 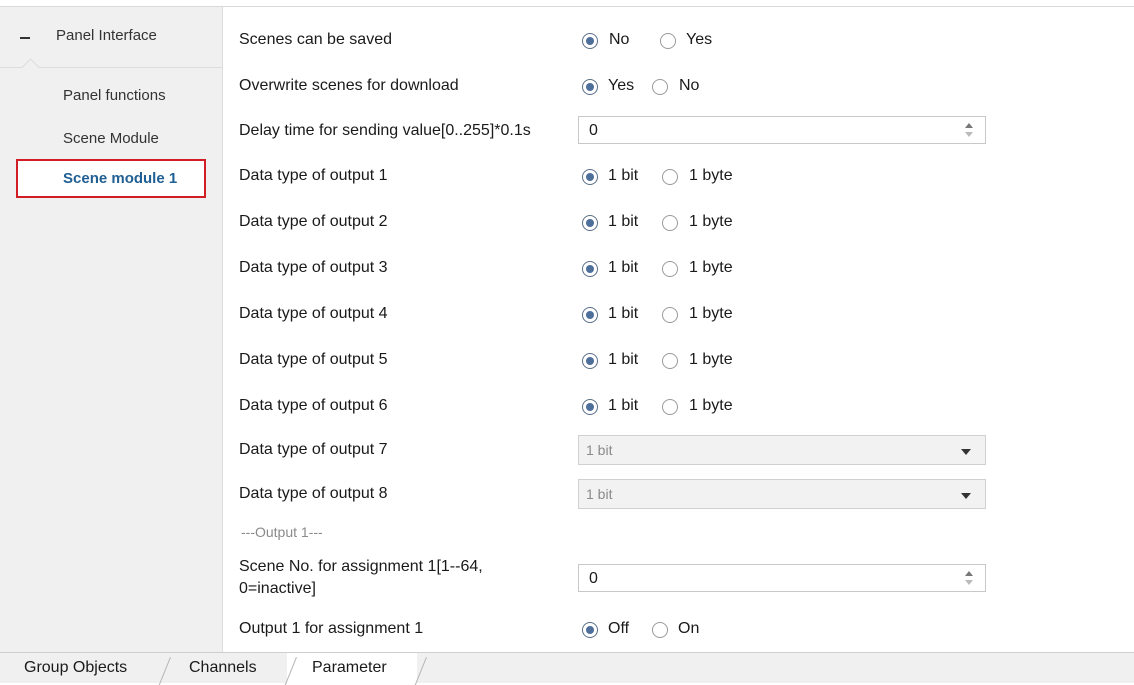 I want to click on output3-1bit-label: 1 bit, so click(x=623, y=268).